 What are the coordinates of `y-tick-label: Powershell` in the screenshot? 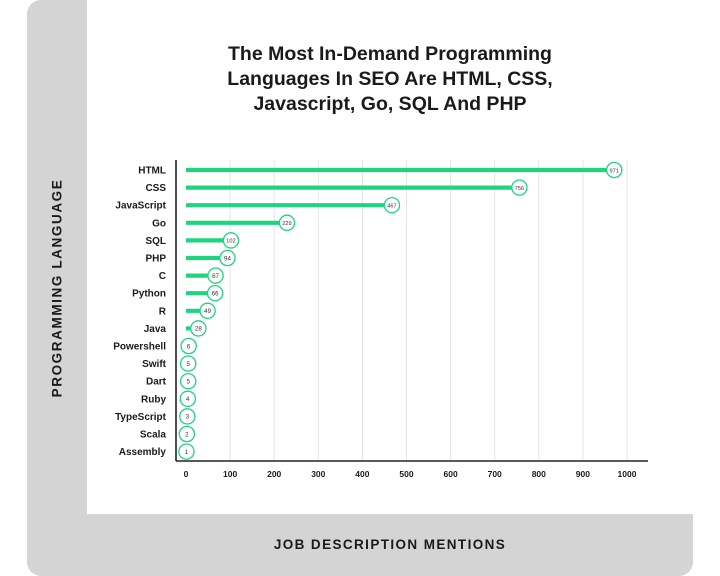 It's located at (139, 347).